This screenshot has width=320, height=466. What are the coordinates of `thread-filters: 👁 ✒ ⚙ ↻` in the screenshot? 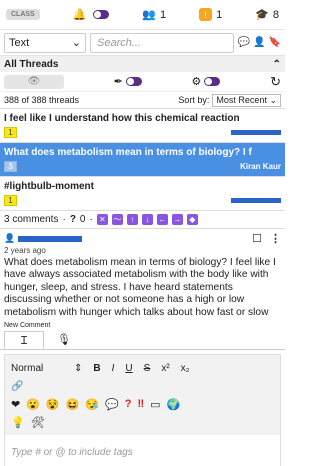 It's located at (142, 82).